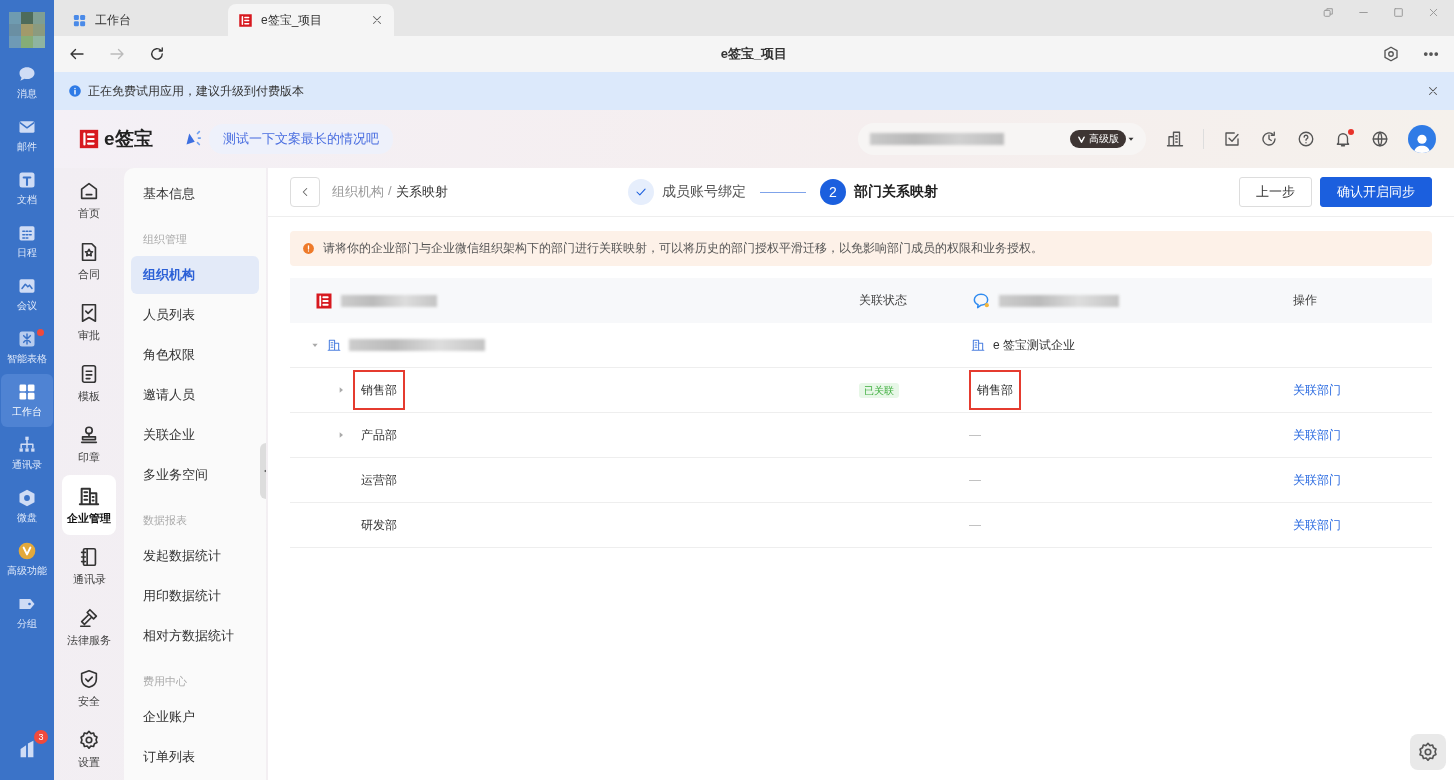 This screenshot has height=780, width=1454. Describe the element at coordinates (308, 248) in the screenshot. I see `warning-icon` at that location.